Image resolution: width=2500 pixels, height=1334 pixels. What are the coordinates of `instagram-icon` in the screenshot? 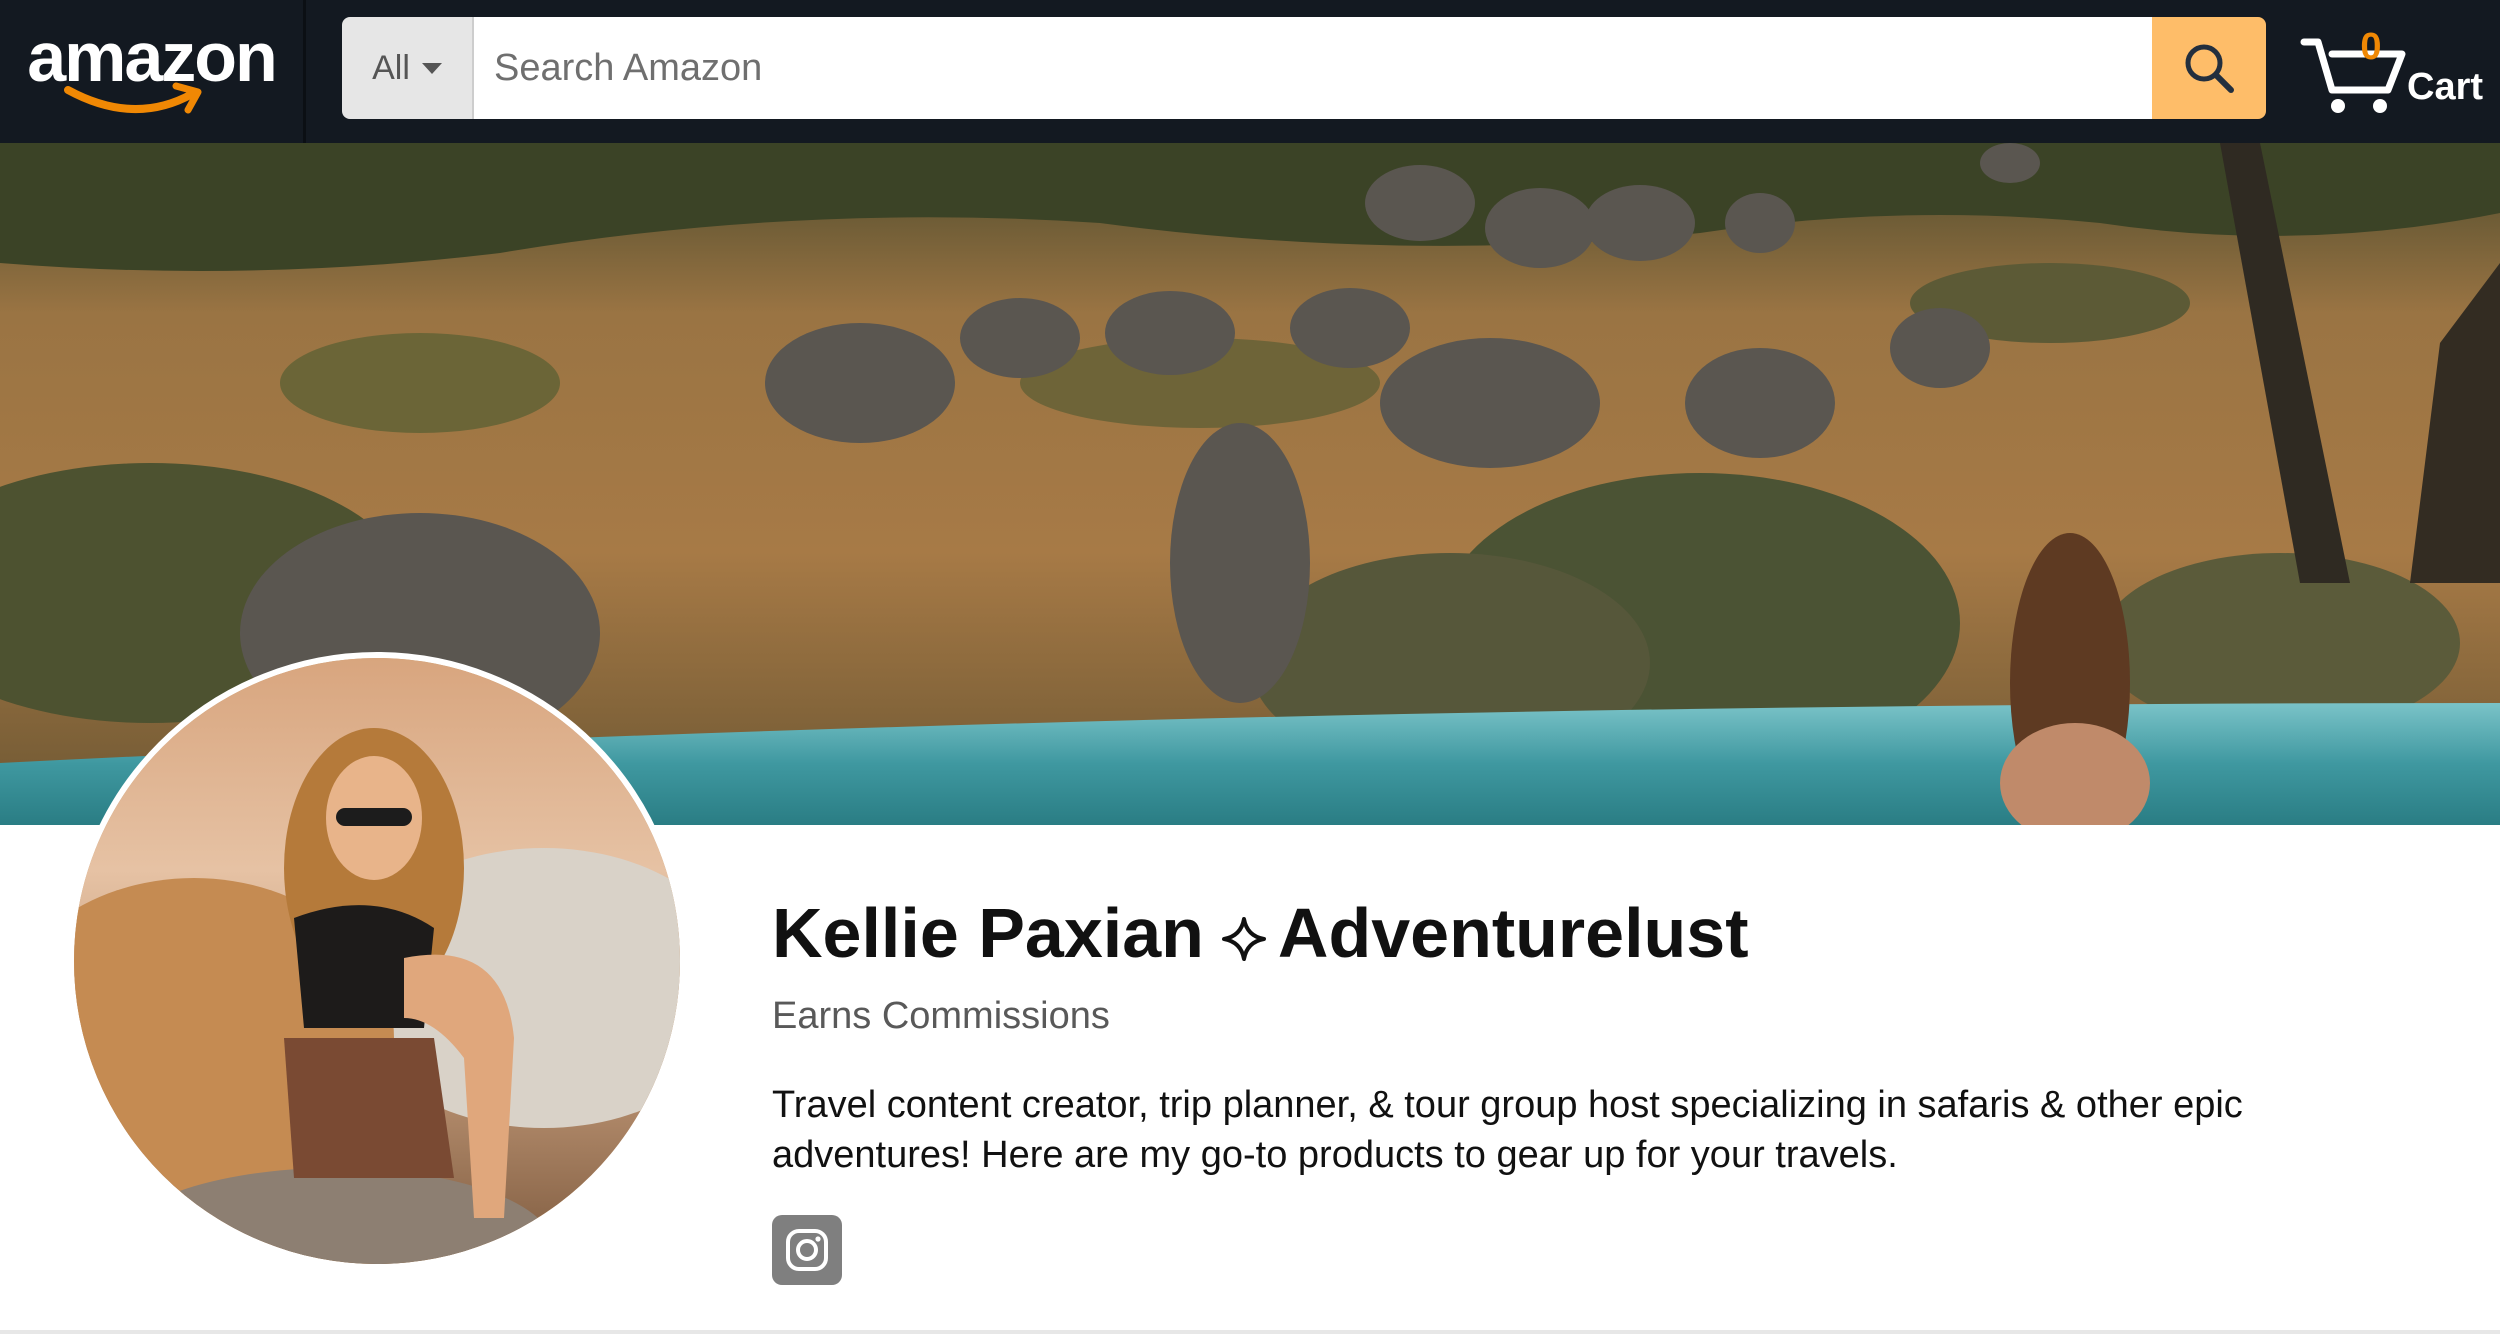 It's located at (807, 1250).